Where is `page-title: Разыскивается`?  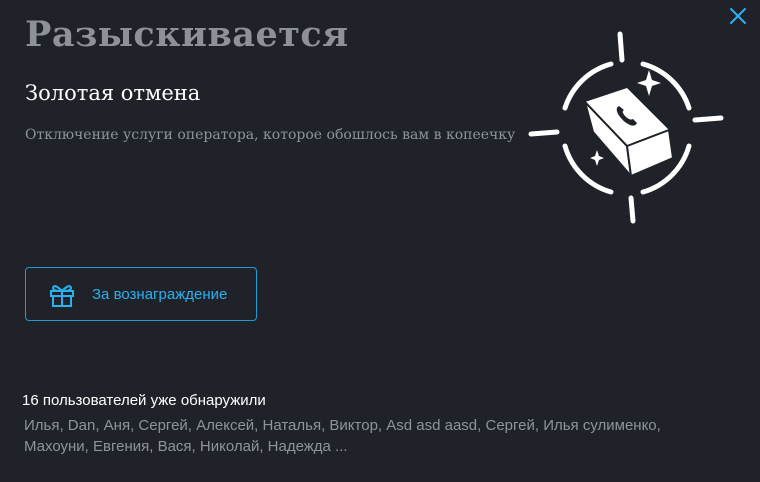
page-title: Разыскивается is located at coordinates (187, 34).